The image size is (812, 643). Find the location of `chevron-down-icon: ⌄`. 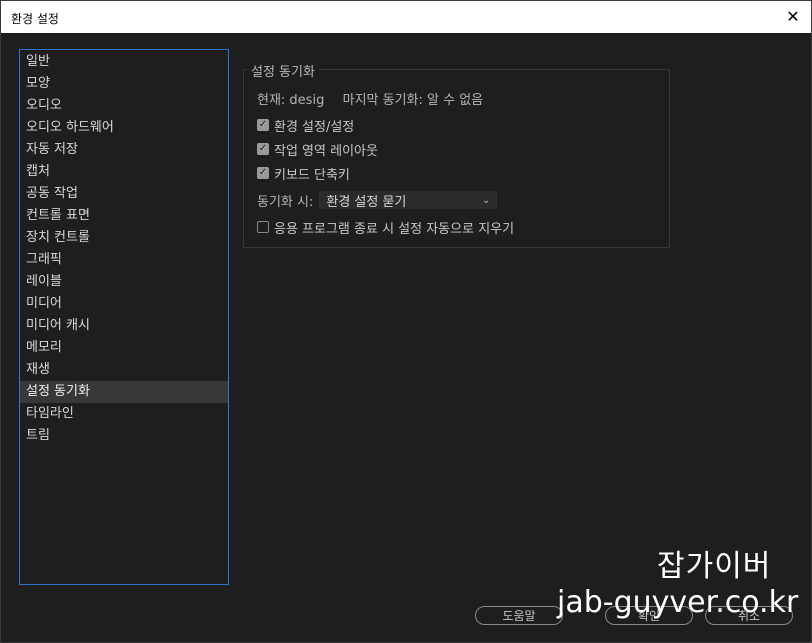

chevron-down-icon: ⌄ is located at coordinates (486, 200).